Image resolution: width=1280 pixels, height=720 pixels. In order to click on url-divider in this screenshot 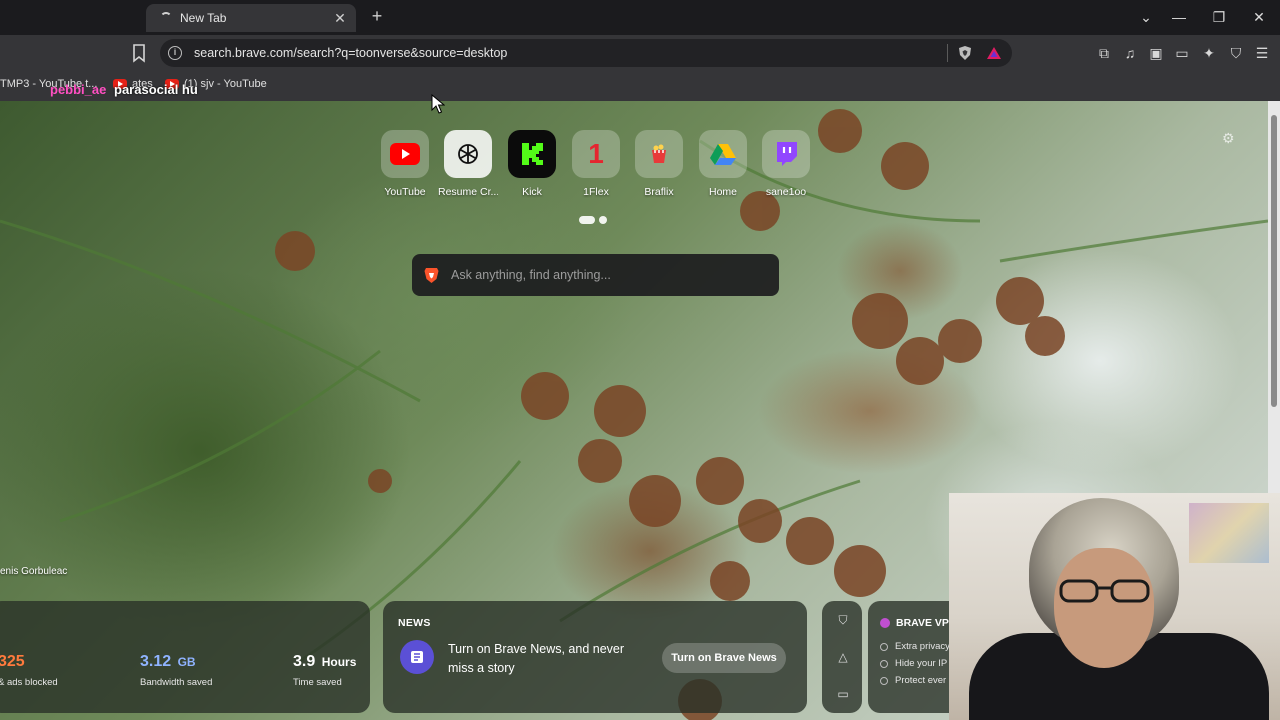, I will do `click(947, 53)`.